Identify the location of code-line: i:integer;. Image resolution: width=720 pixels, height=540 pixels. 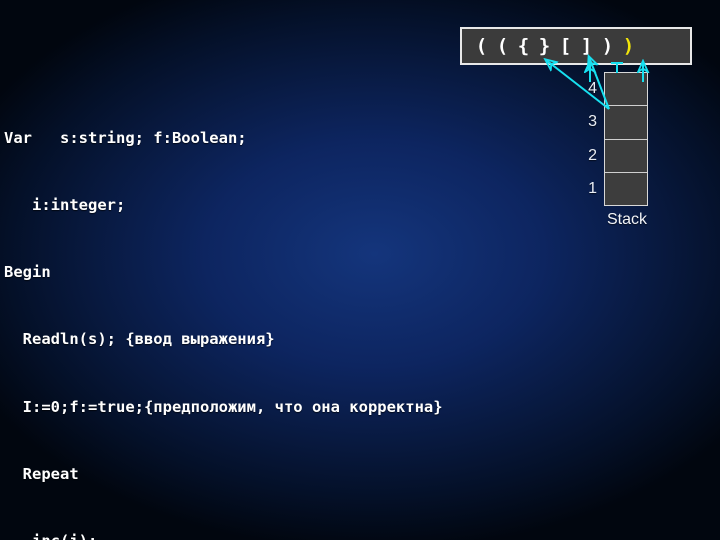
(65, 205).